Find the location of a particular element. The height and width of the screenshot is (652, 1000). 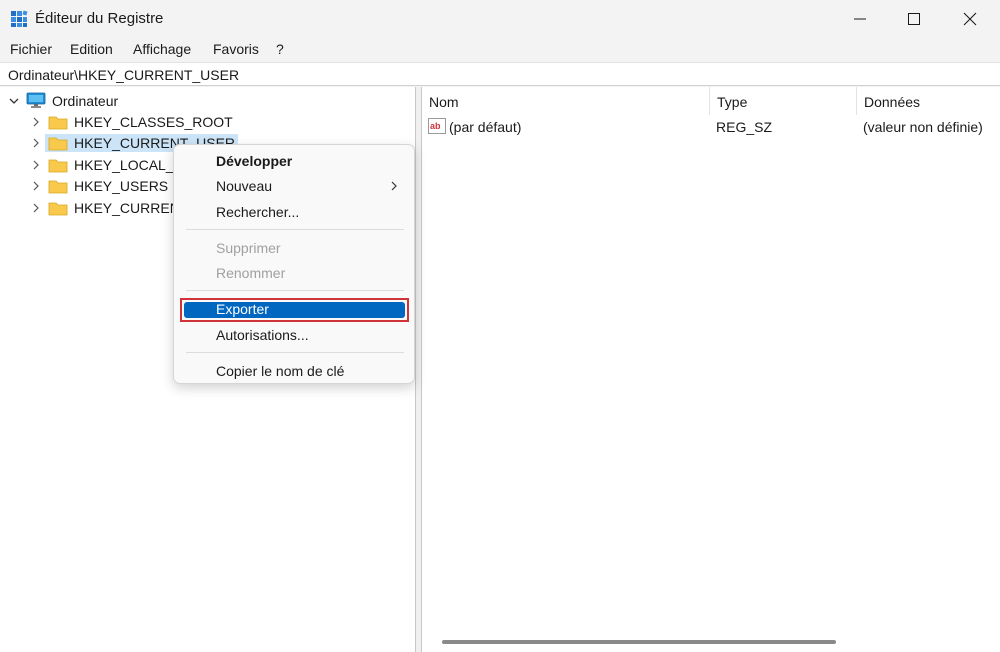

address-bar: Ordinateur\HKEY_CURRENT_USER is located at coordinates (500, 74).